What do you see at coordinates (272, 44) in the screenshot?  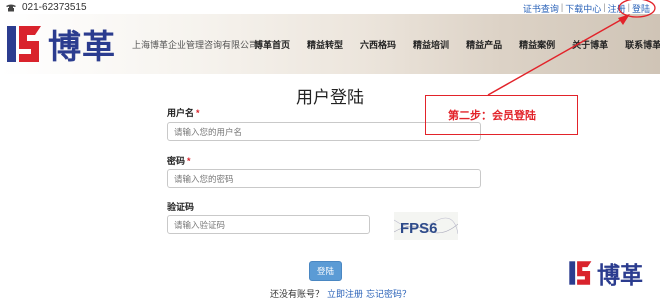 I see `nav-item-home: 博革首页` at bounding box center [272, 44].